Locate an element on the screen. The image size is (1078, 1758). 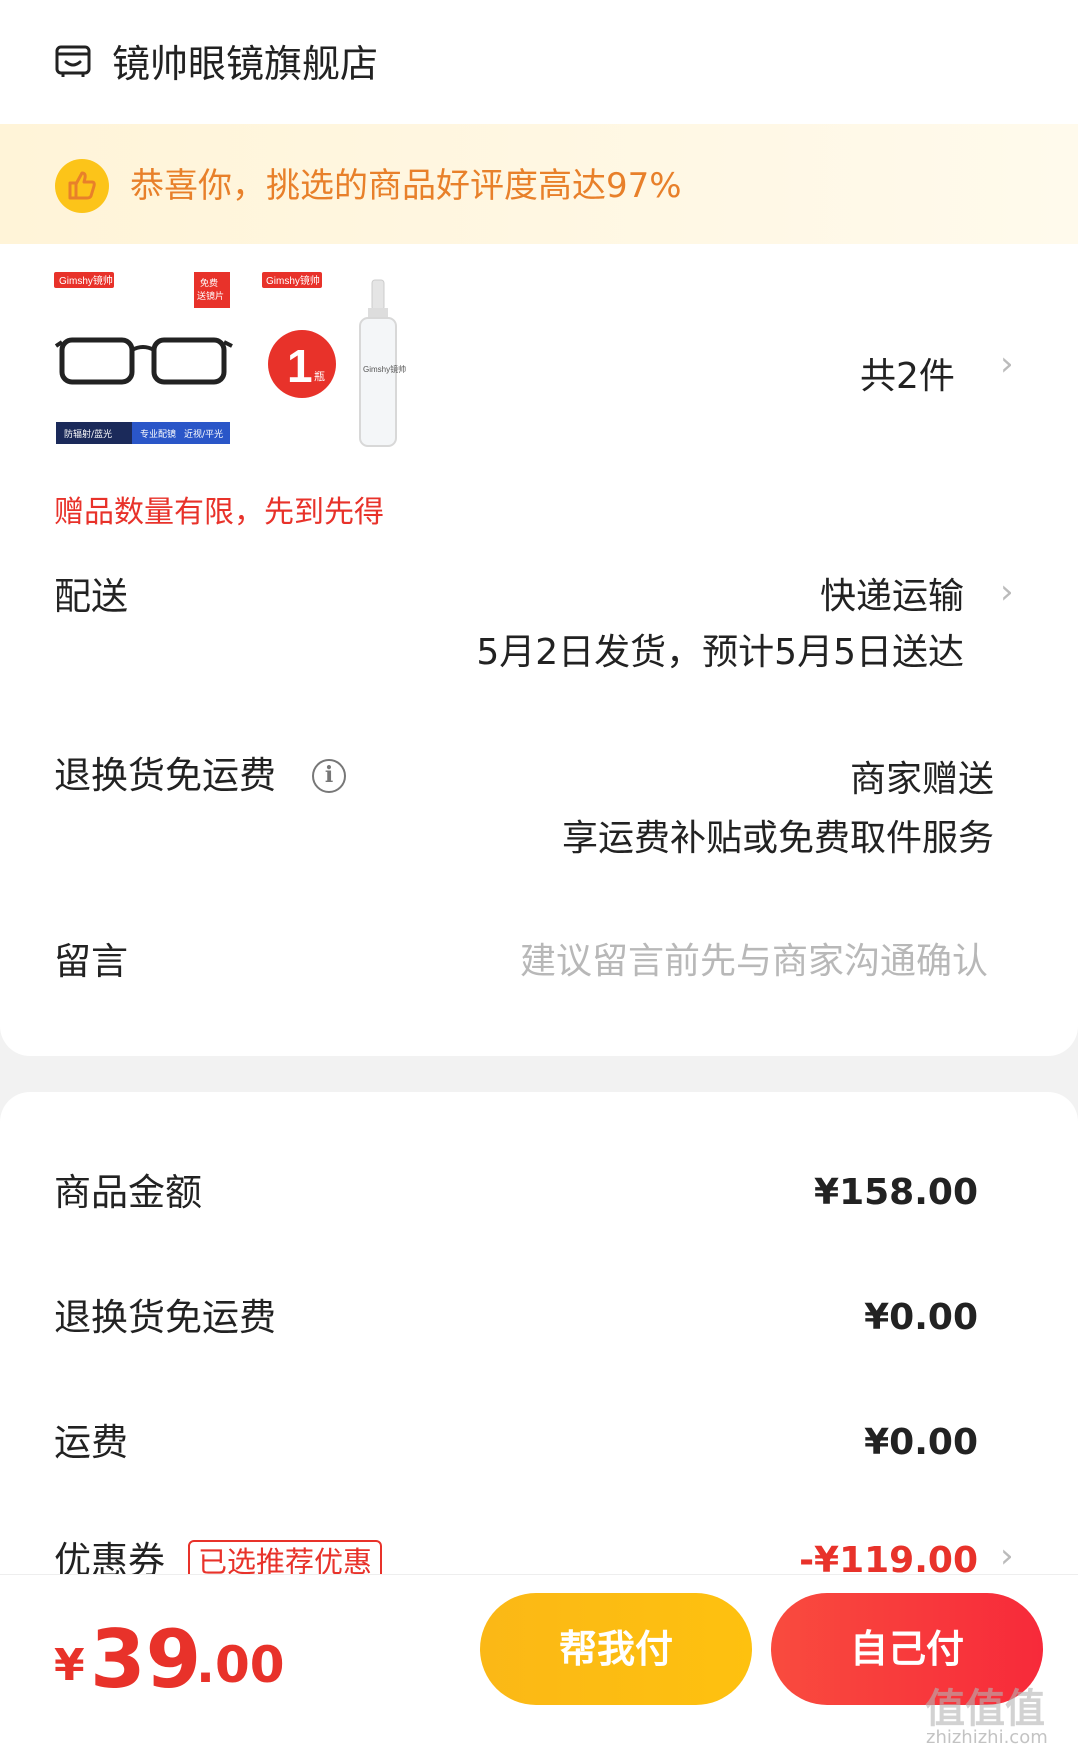
svg-text: 送镜片 is located at coordinates (210, 296).